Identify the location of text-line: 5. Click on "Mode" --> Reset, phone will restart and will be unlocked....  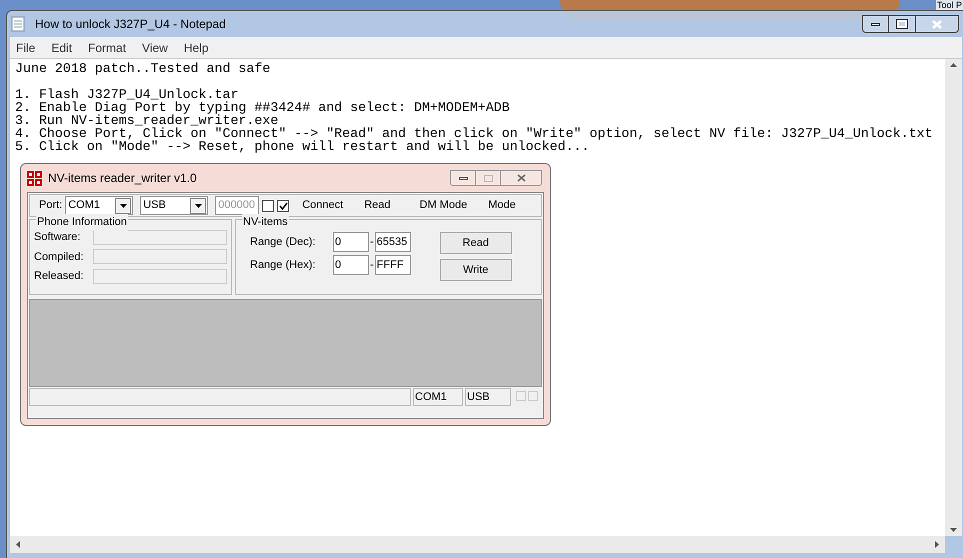
(302, 146).